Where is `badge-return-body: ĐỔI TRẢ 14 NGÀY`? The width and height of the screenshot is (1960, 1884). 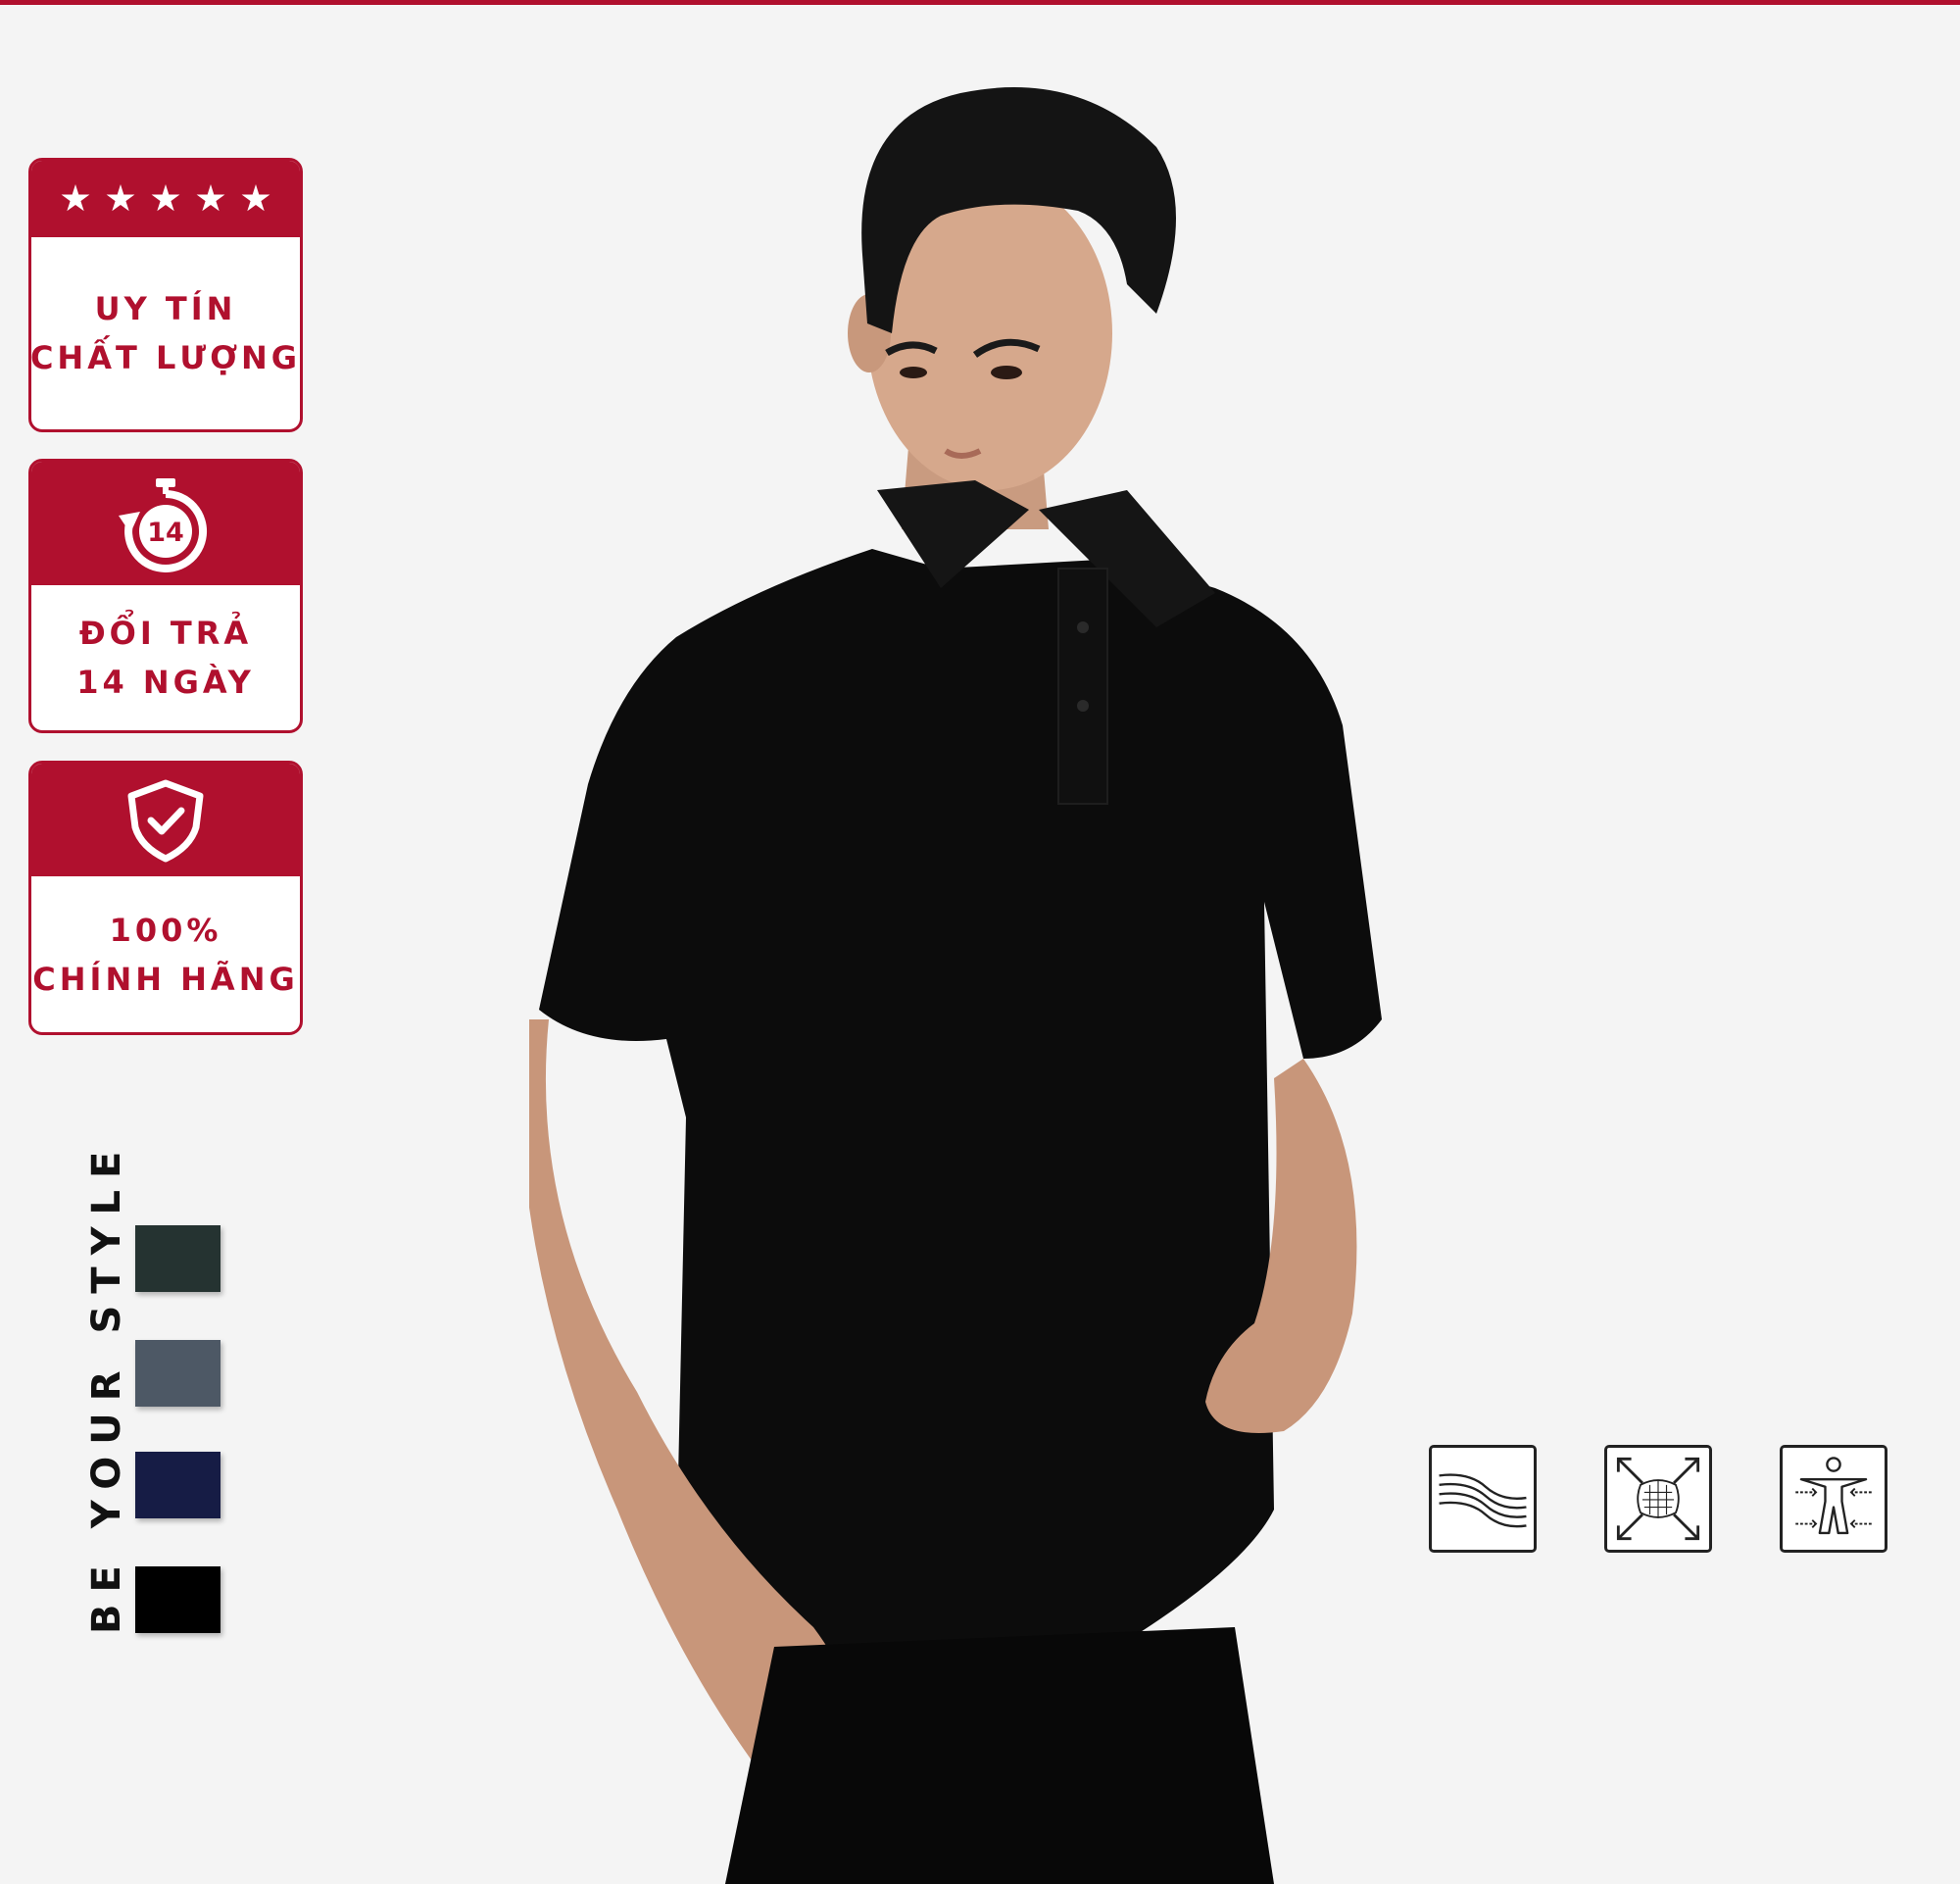
badge-return-body: ĐỔI TRẢ 14 NGÀY is located at coordinates (165, 657).